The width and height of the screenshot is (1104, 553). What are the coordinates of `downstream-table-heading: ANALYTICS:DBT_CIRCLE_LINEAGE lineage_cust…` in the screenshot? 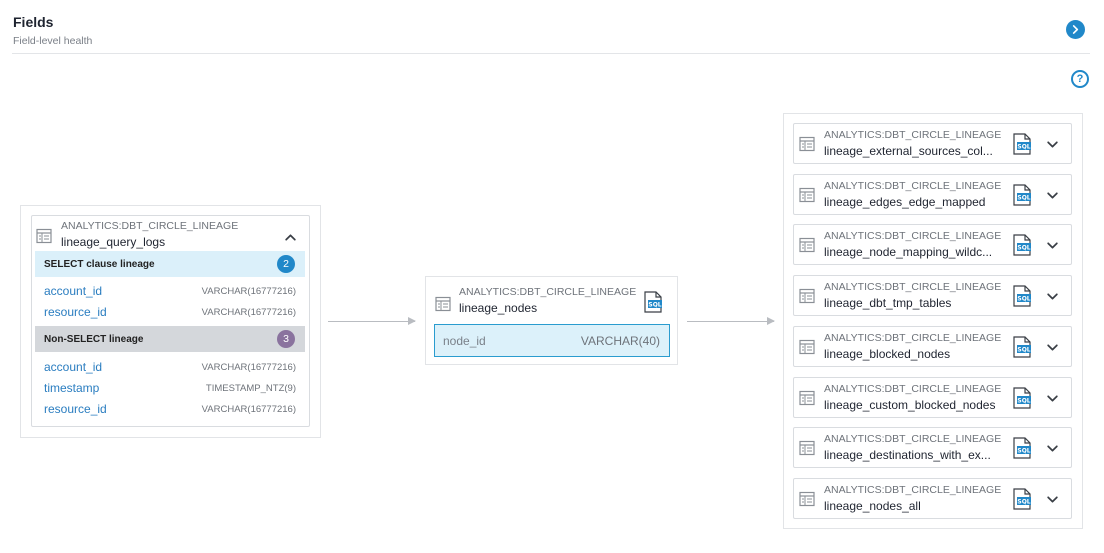 It's located at (912, 397).